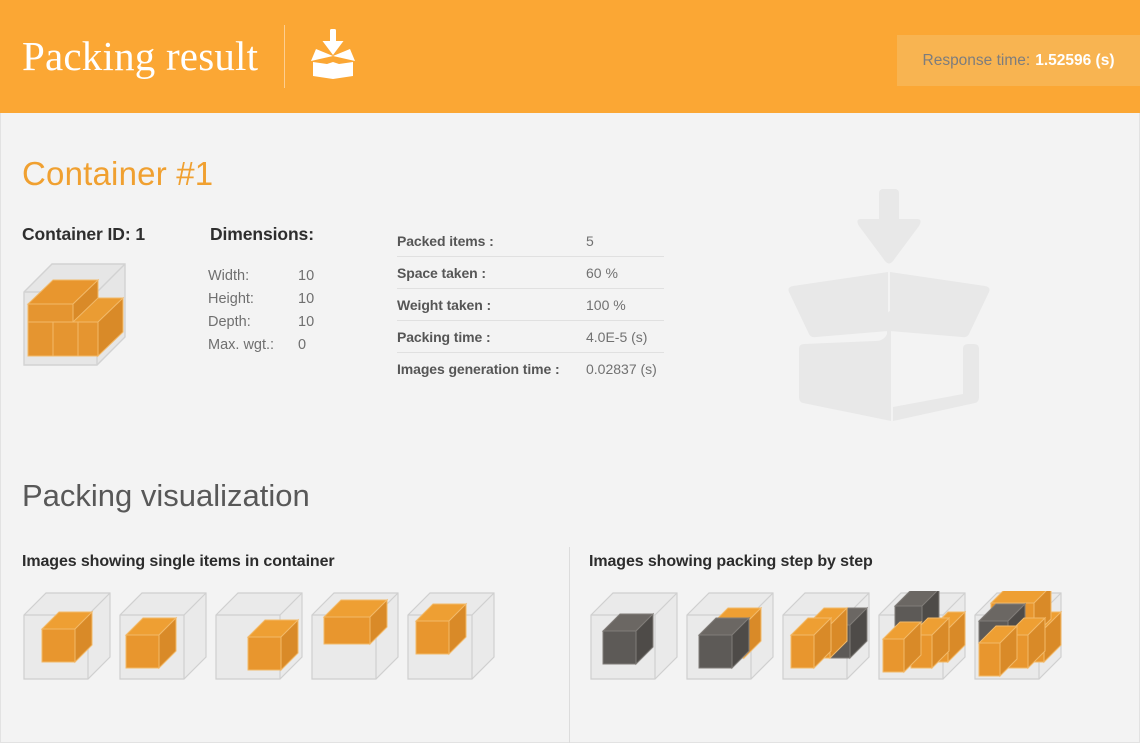 This screenshot has width=1140, height=743. What do you see at coordinates (229, 276) in the screenshot?
I see `dimension-key: Width:` at bounding box center [229, 276].